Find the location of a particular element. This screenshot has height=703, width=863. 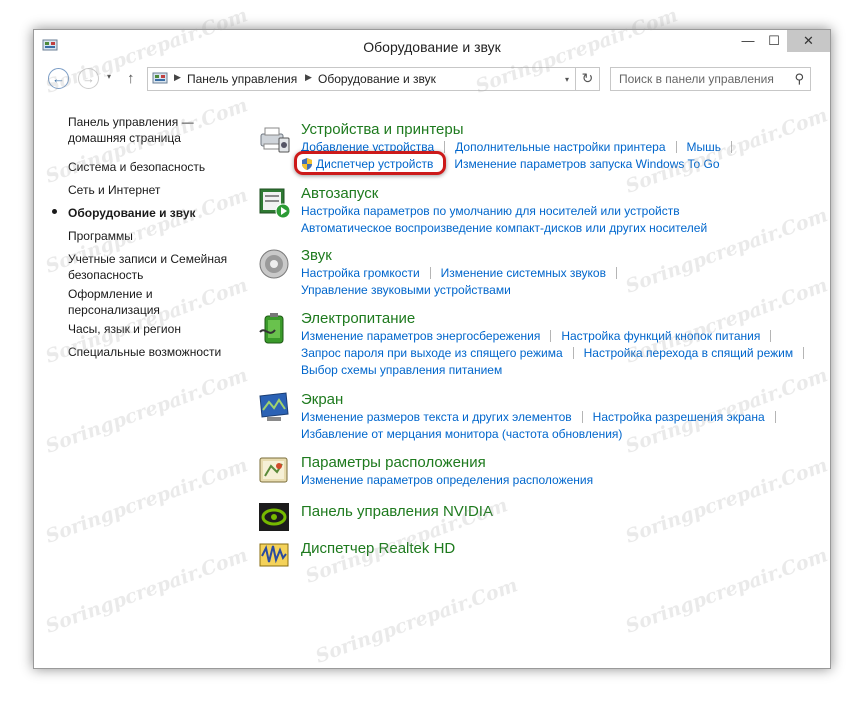

category-title-autoplay: Автозапуск is located at coordinates (339, 193).